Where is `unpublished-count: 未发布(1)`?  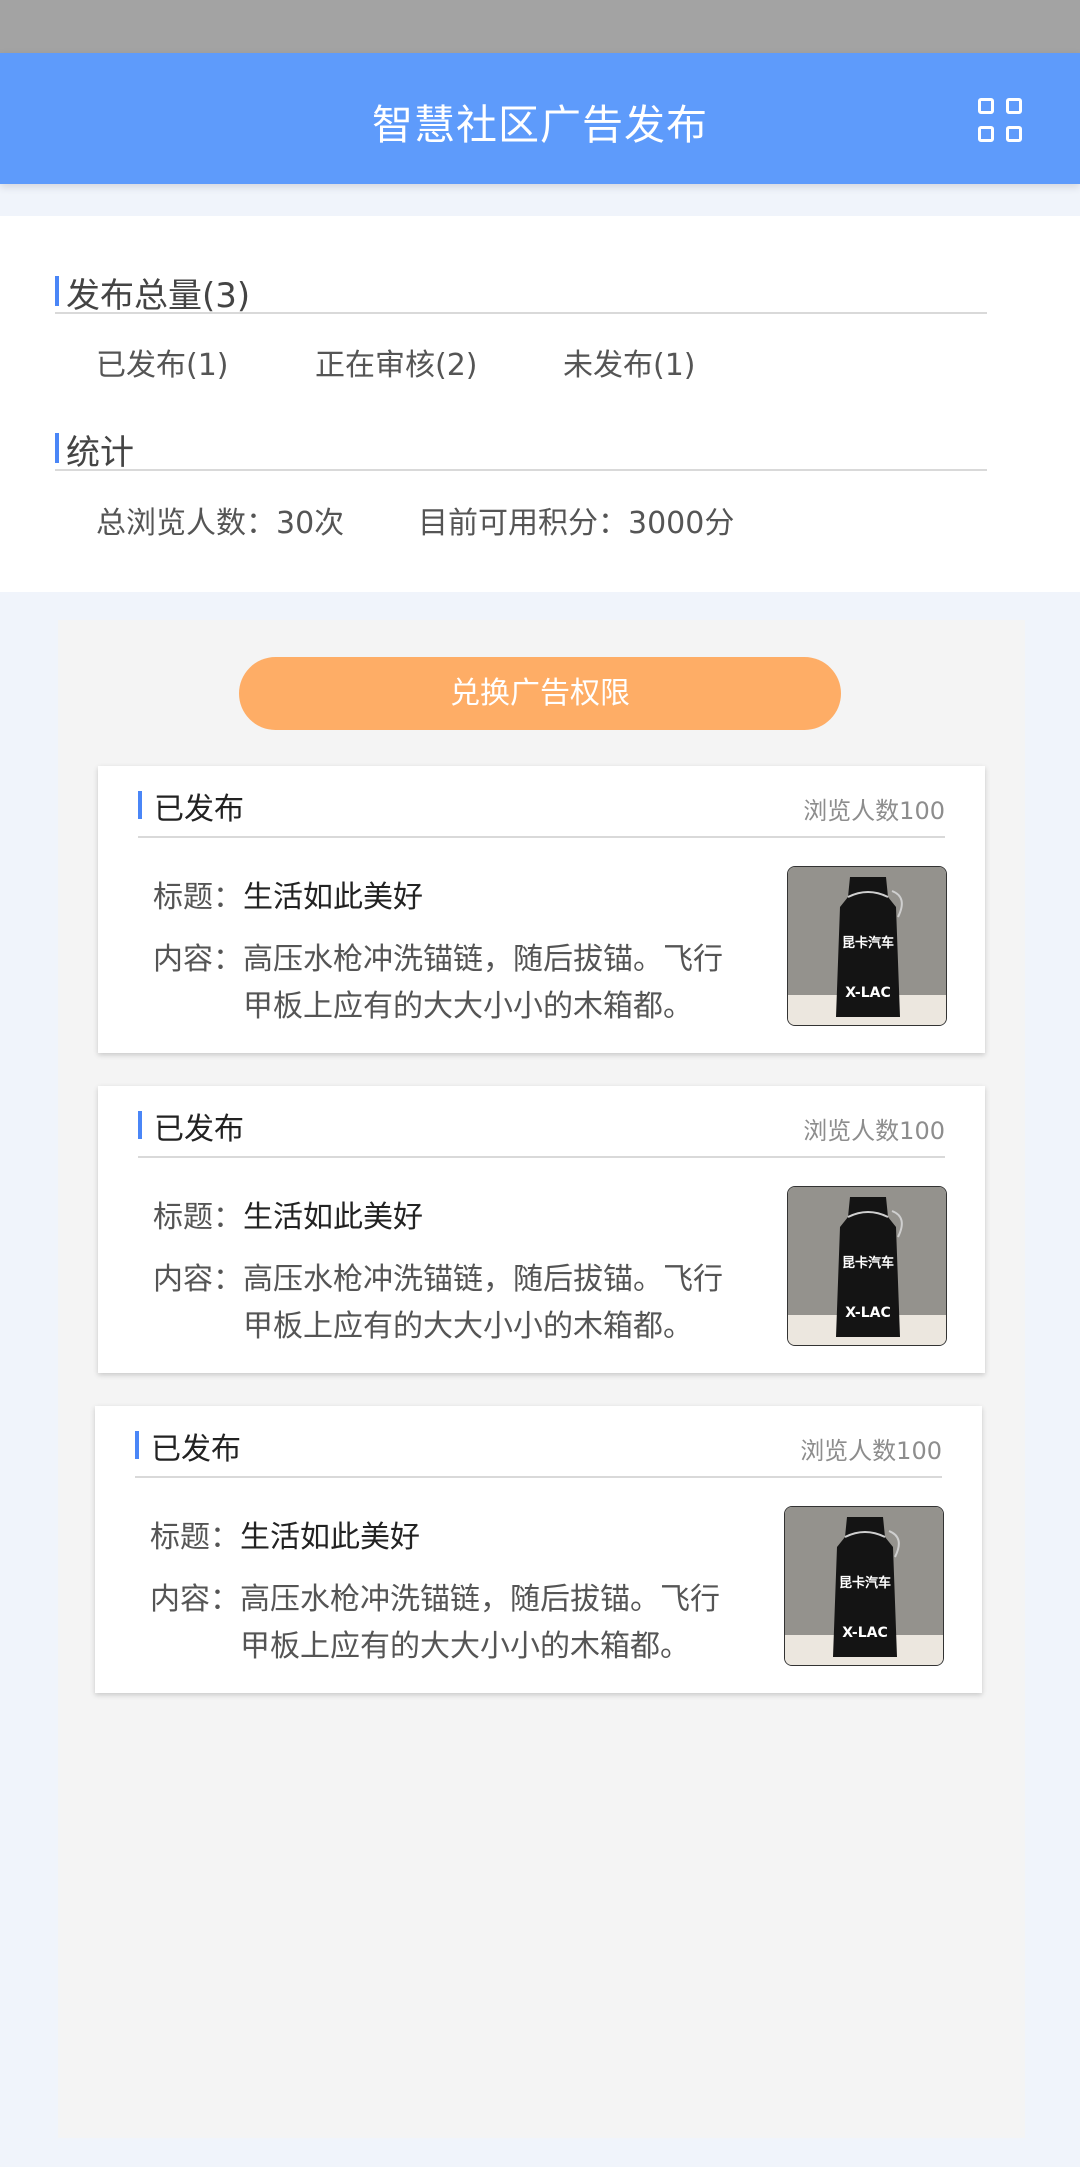
unpublished-count: 未发布(1) is located at coordinates (629, 362).